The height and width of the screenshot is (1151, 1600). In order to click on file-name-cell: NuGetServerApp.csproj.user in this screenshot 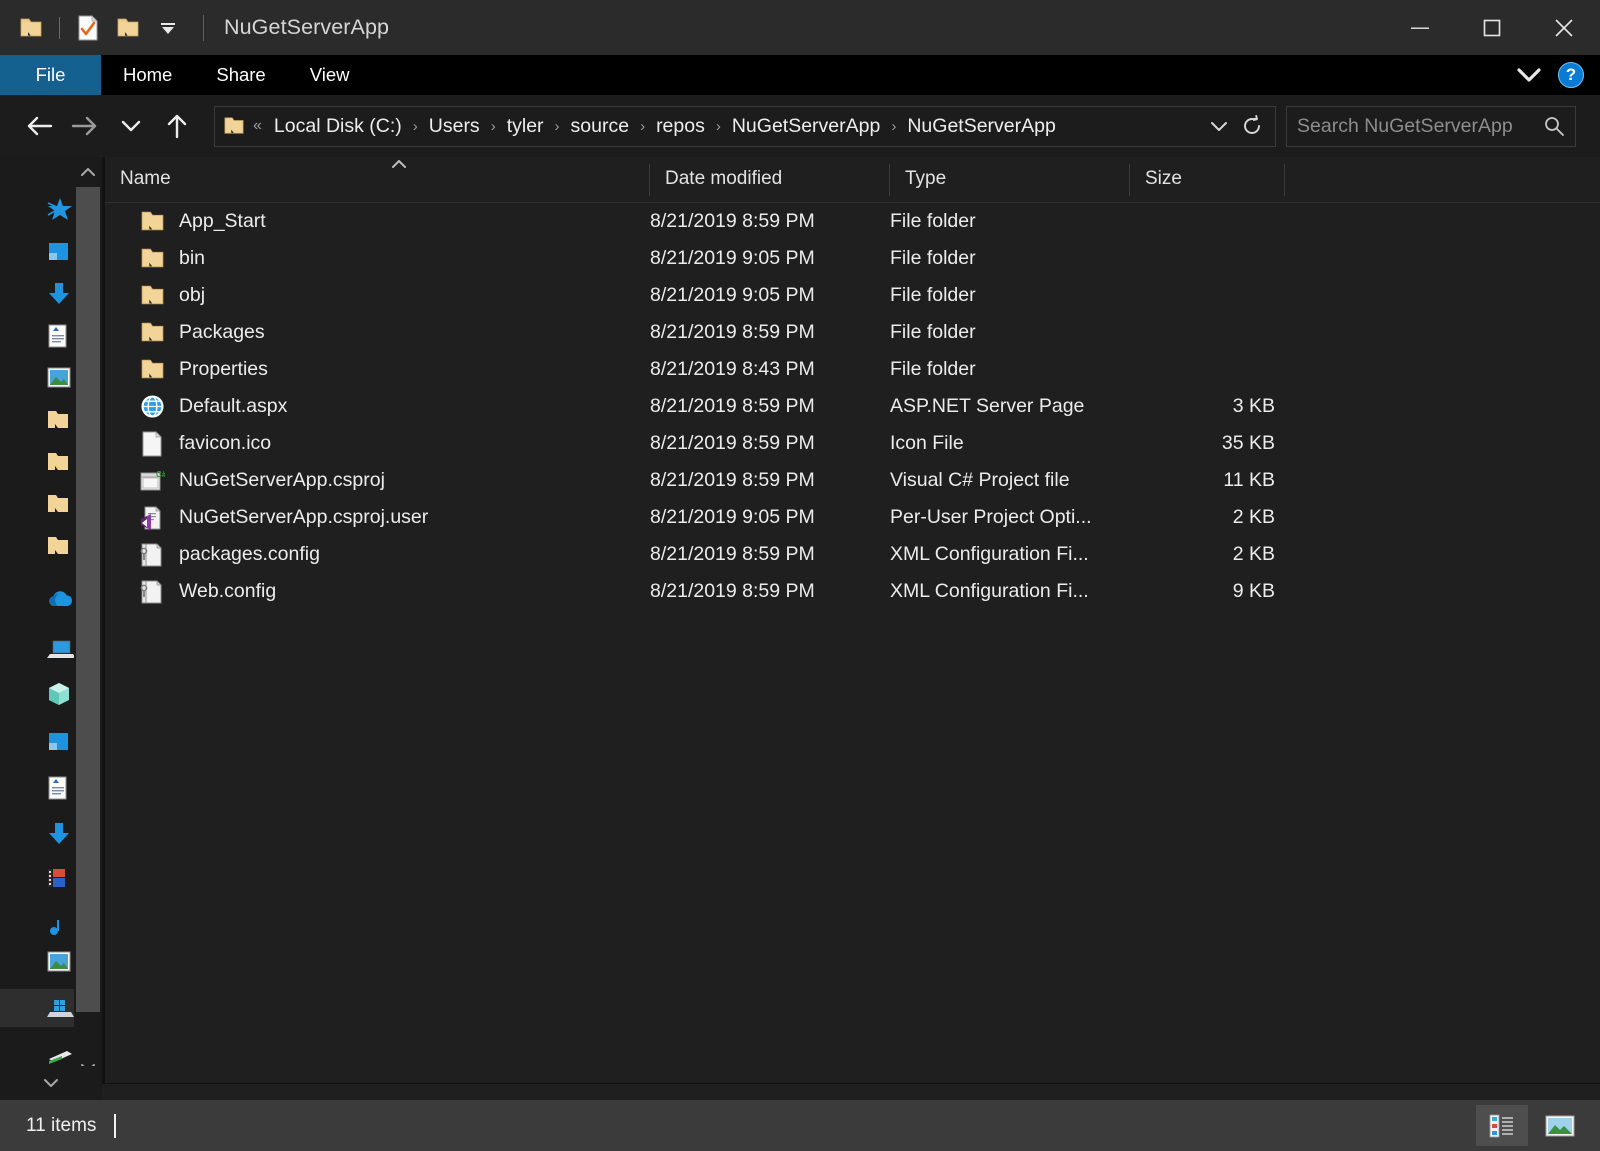, I will do `click(377, 518)`.